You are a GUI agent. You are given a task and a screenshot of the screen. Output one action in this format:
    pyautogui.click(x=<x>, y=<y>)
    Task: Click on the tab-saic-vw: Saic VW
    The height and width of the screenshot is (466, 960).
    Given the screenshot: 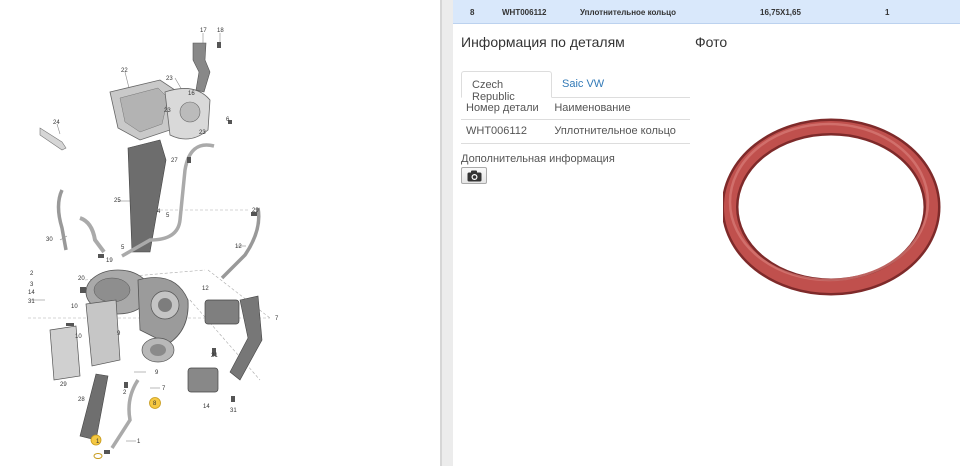 What is the action you would take?
    pyautogui.click(x=583, y=84)
    